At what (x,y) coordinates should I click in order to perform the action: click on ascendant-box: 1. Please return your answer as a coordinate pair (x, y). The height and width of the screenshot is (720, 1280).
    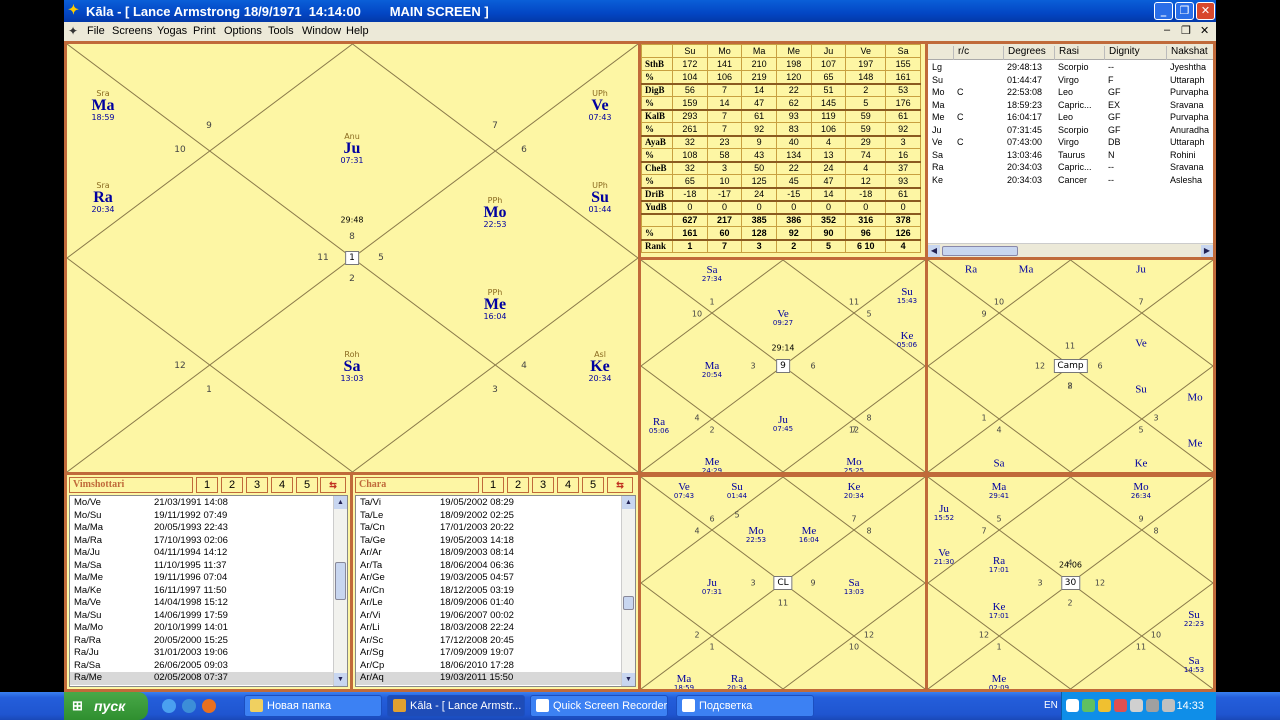
    Looking at the image, I should click on (352, 258).